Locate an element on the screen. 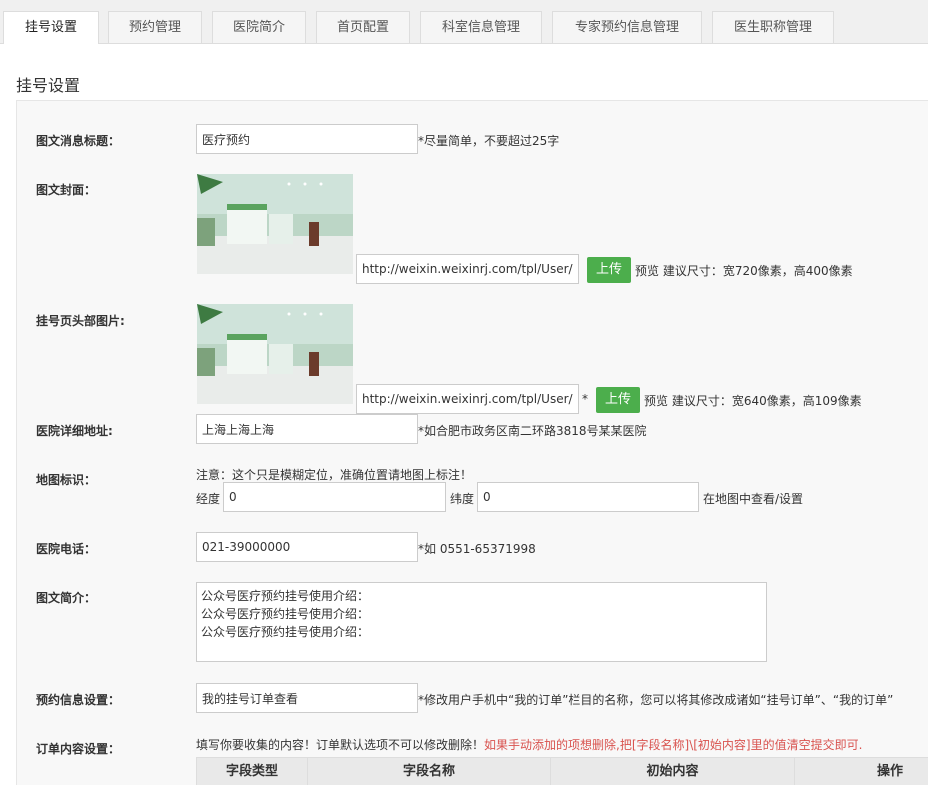 The width and height of the screenshot is (928, 785). tab-appointment-management: 预约管理 is located at coordinates (155, 27).